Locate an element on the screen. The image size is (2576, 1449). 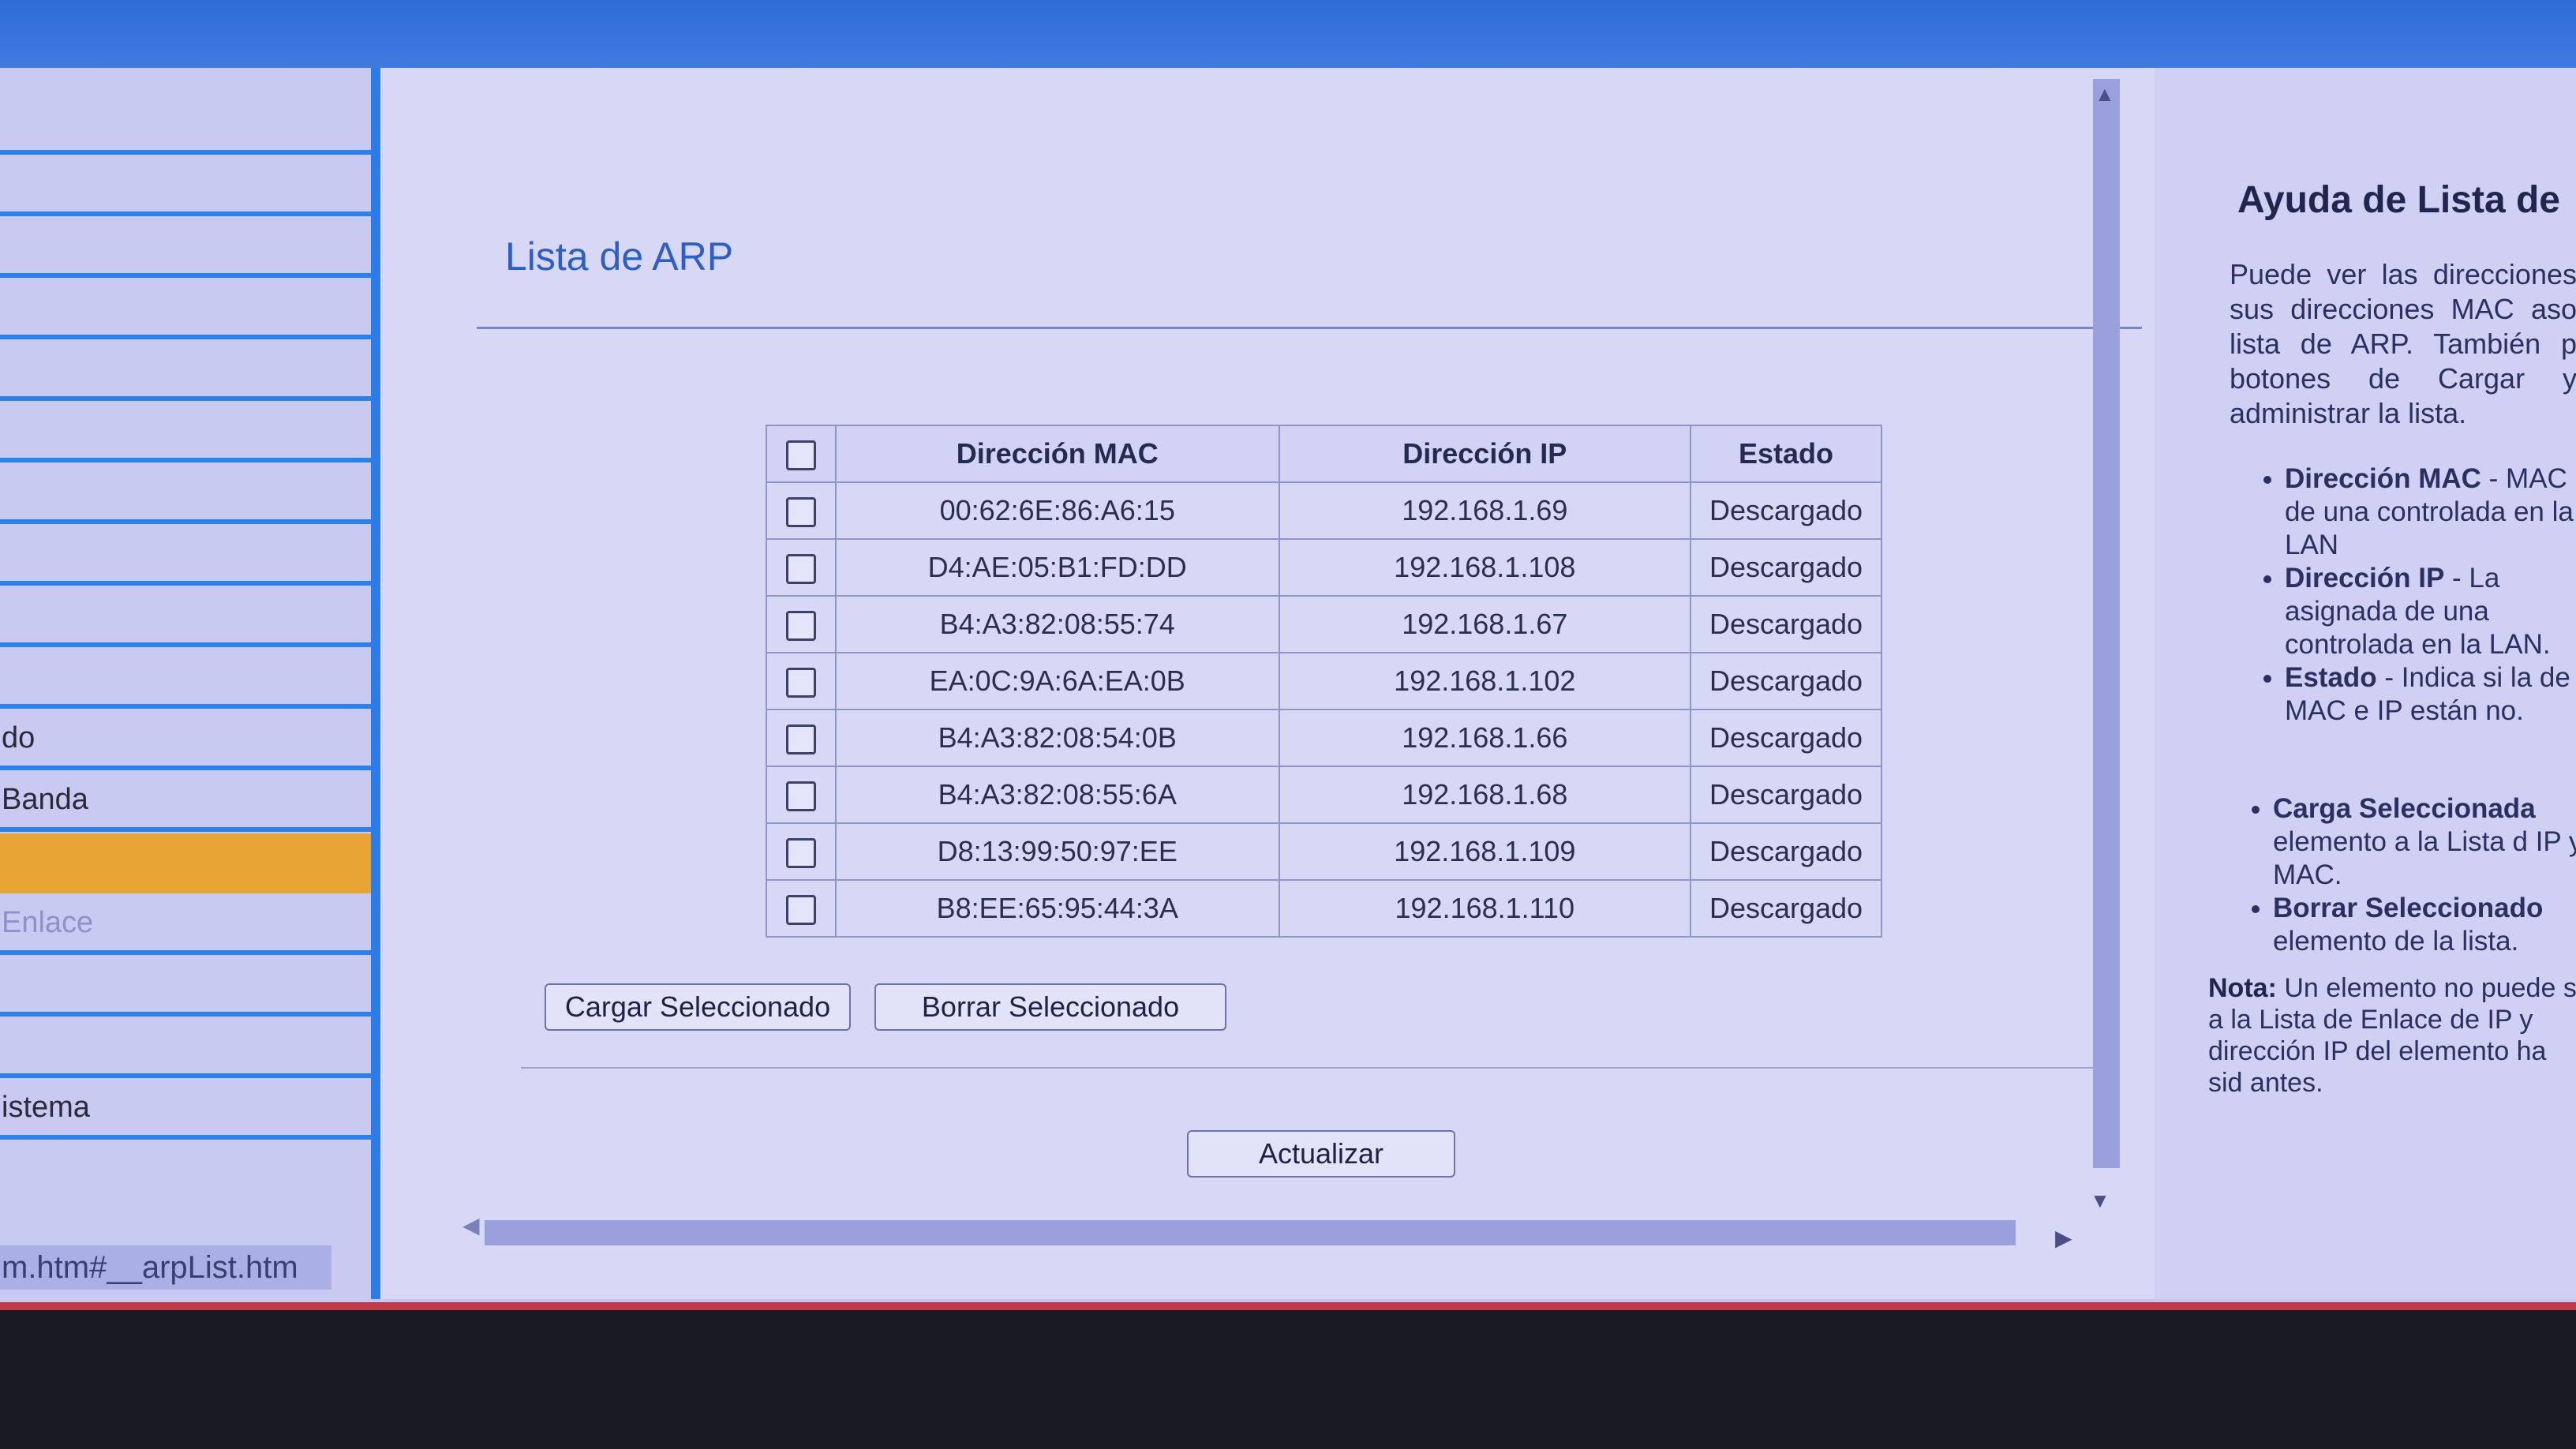
help-note-label: Nota: is located at coordinates (2242, 988).